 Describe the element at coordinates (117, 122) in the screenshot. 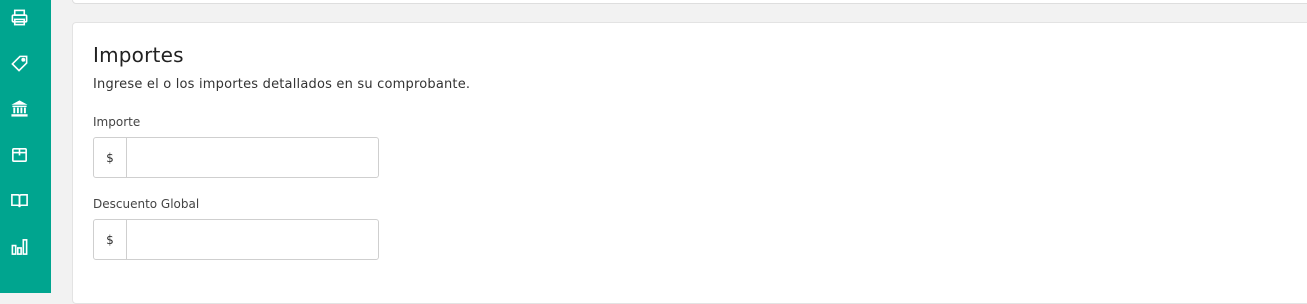

I see `importe-label: Importe` at that location.